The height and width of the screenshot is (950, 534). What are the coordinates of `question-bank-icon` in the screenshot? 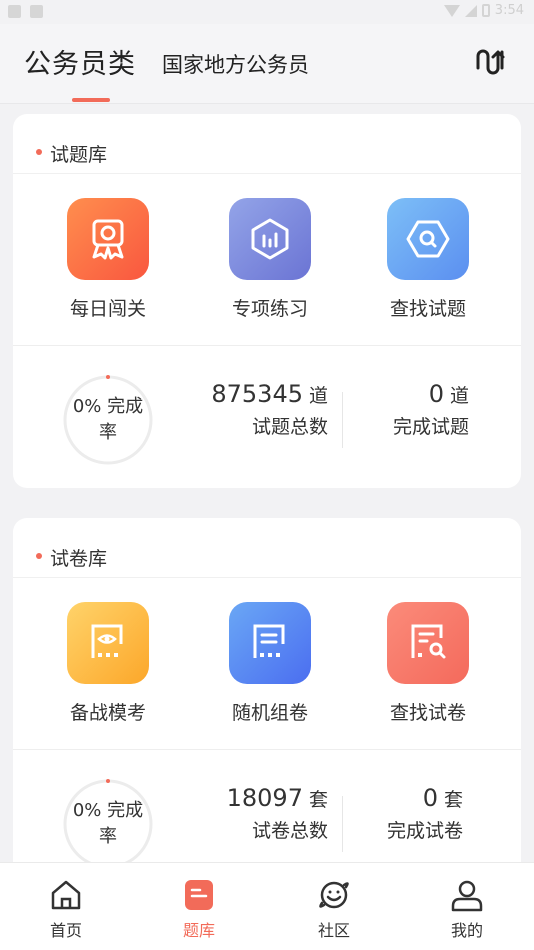 It's located at (199, 895).